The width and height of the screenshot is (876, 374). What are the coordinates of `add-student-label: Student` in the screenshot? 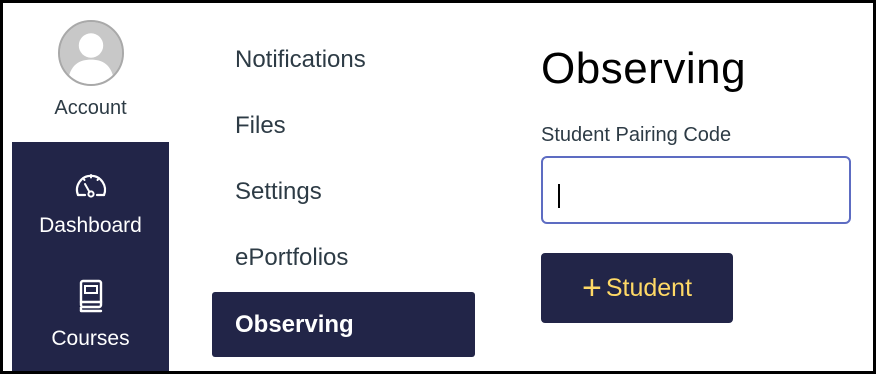 It's located at (649, 287).